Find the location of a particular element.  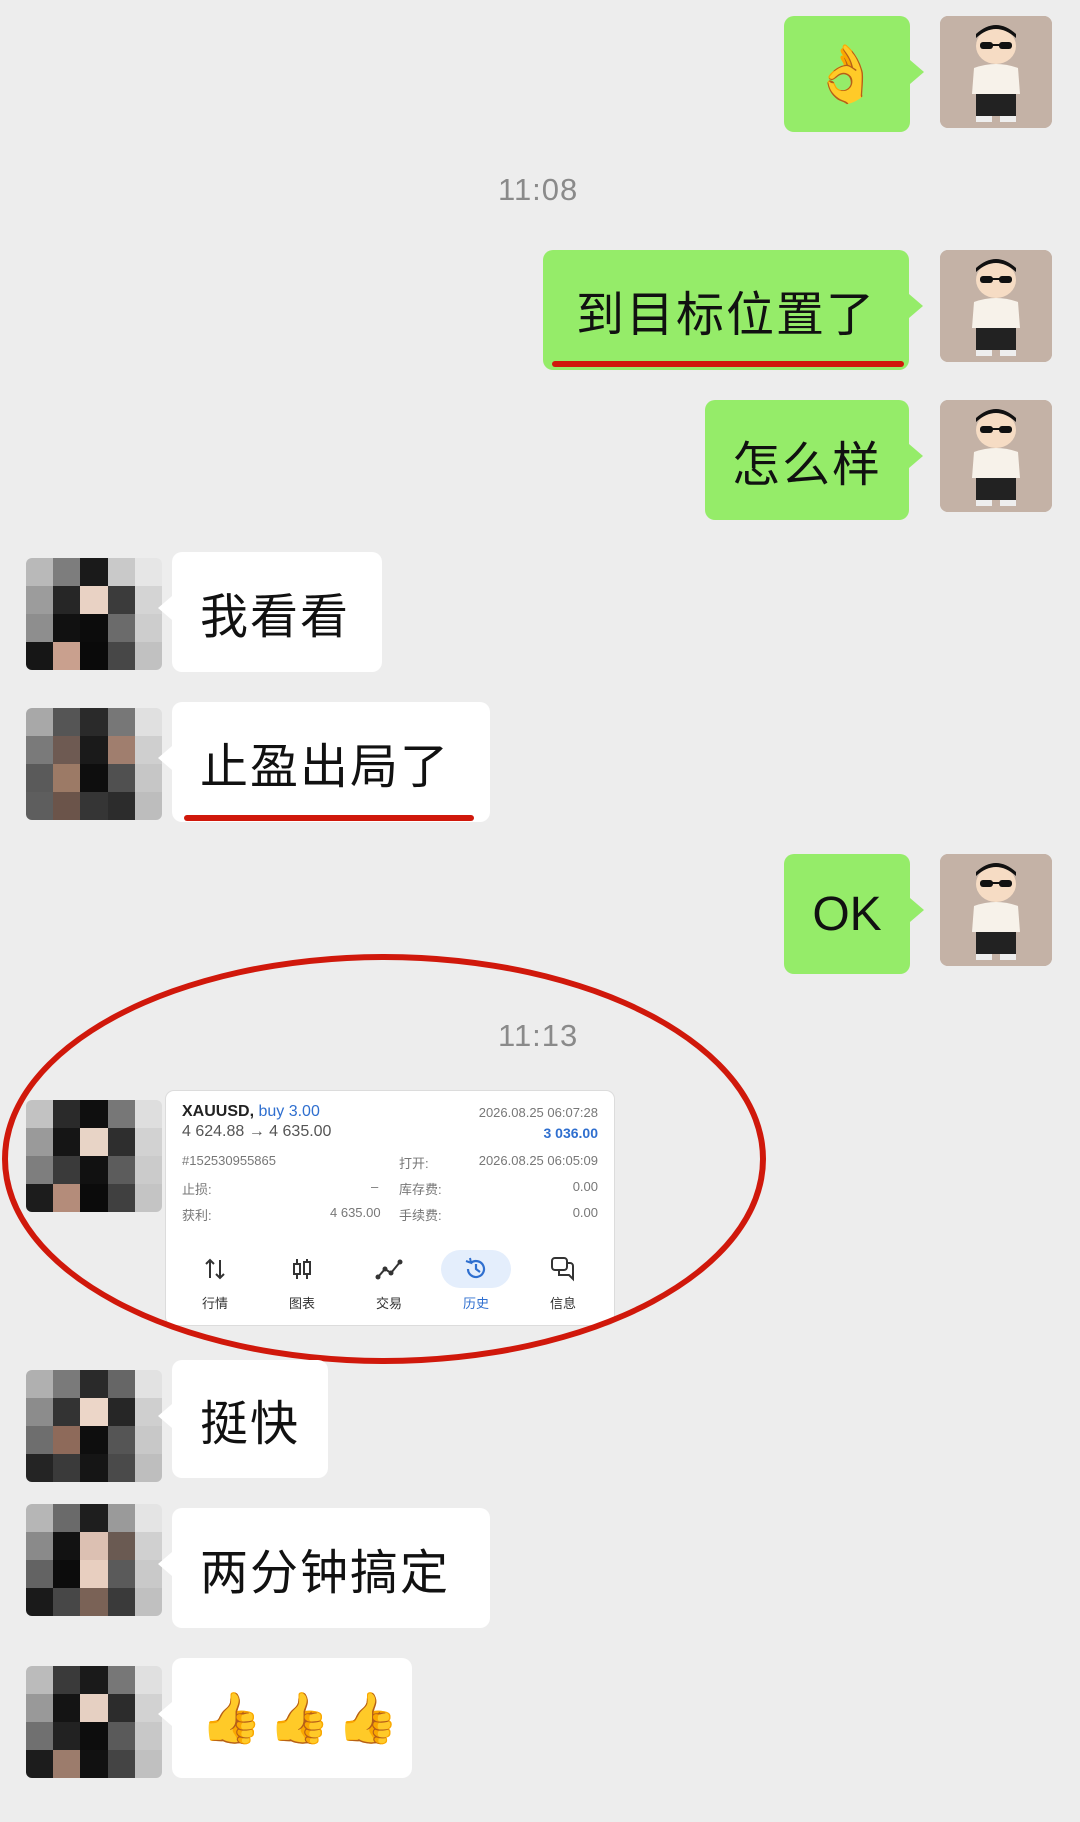

message-text: 怎么样 is located at coordinates (806, 465).